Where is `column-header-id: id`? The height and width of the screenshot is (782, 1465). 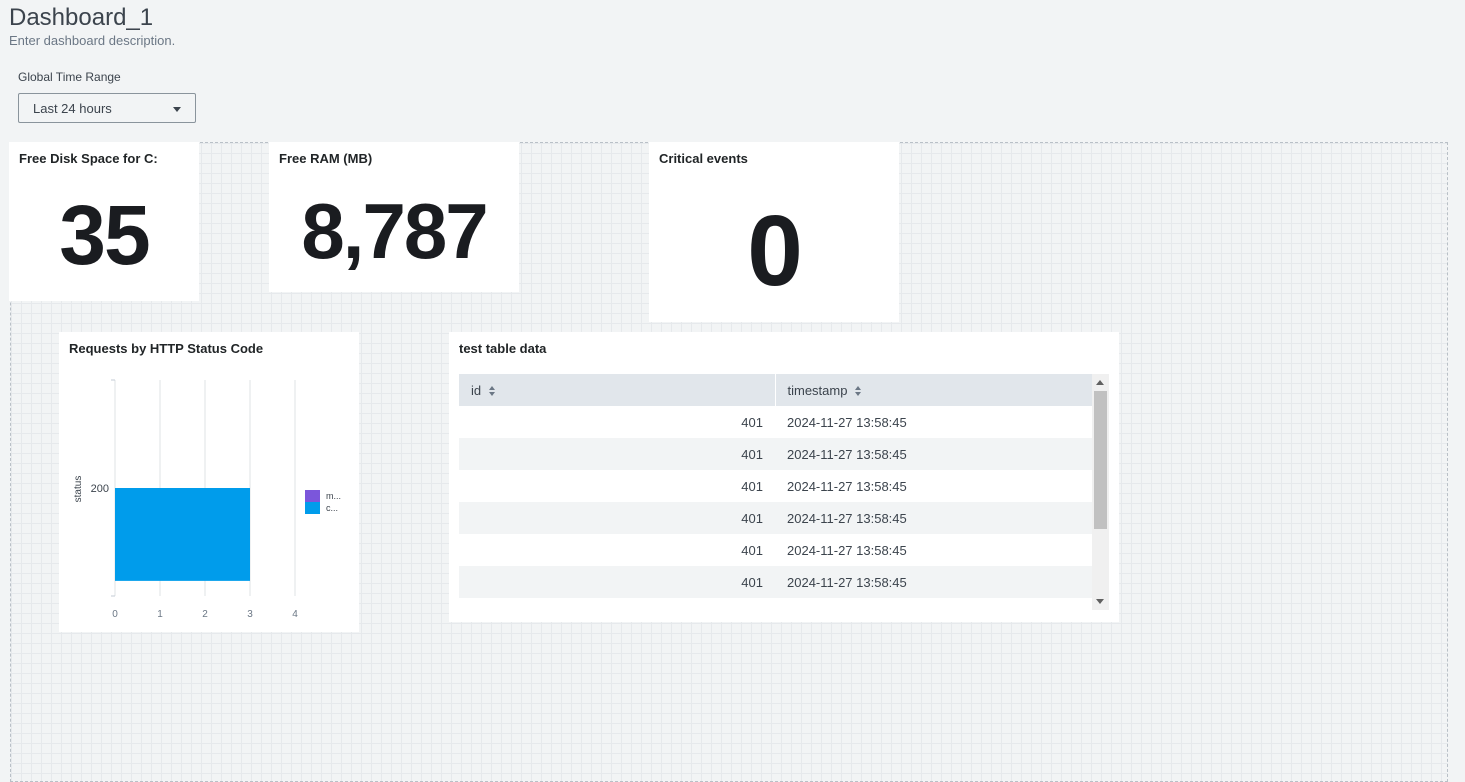 column-header-id: id is located at coordinates (617, 390).